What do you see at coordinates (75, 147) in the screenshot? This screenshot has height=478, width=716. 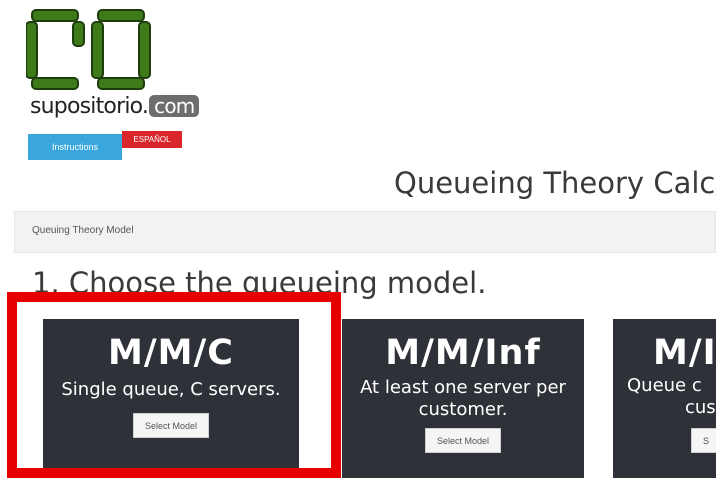 I see `instructions-button: Instructions` at bounding box center [75, 147].